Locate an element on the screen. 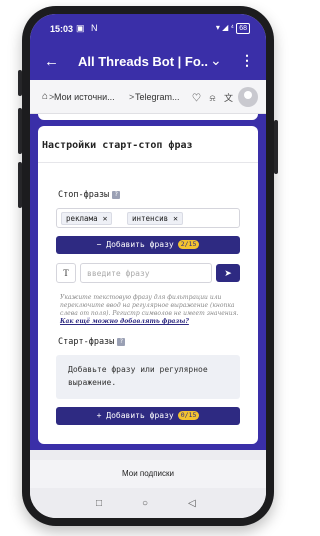 This screenshot has height=536, width=320. add-start-phrase-label: Добавить фразу is located at coordinates (140, 415).